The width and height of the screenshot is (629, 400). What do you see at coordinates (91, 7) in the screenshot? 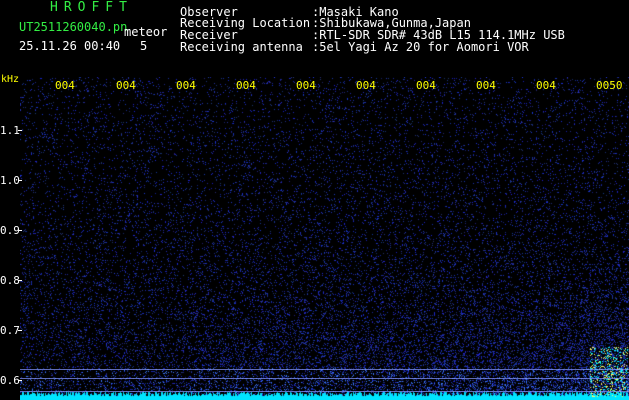
I see `app-title: HROFFT` at bounding box center [91, 7].